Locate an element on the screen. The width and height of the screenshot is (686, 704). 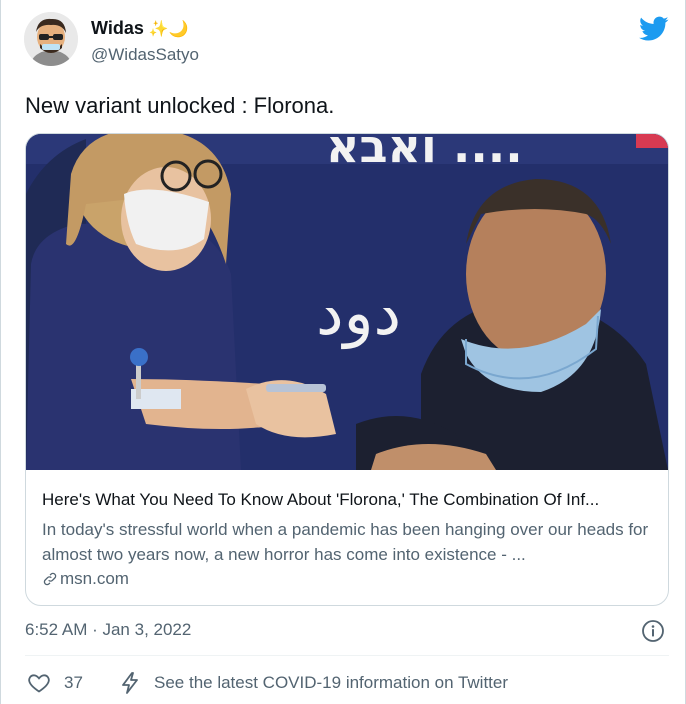
display-name-text: Widas is located at coordinates (117, 28).